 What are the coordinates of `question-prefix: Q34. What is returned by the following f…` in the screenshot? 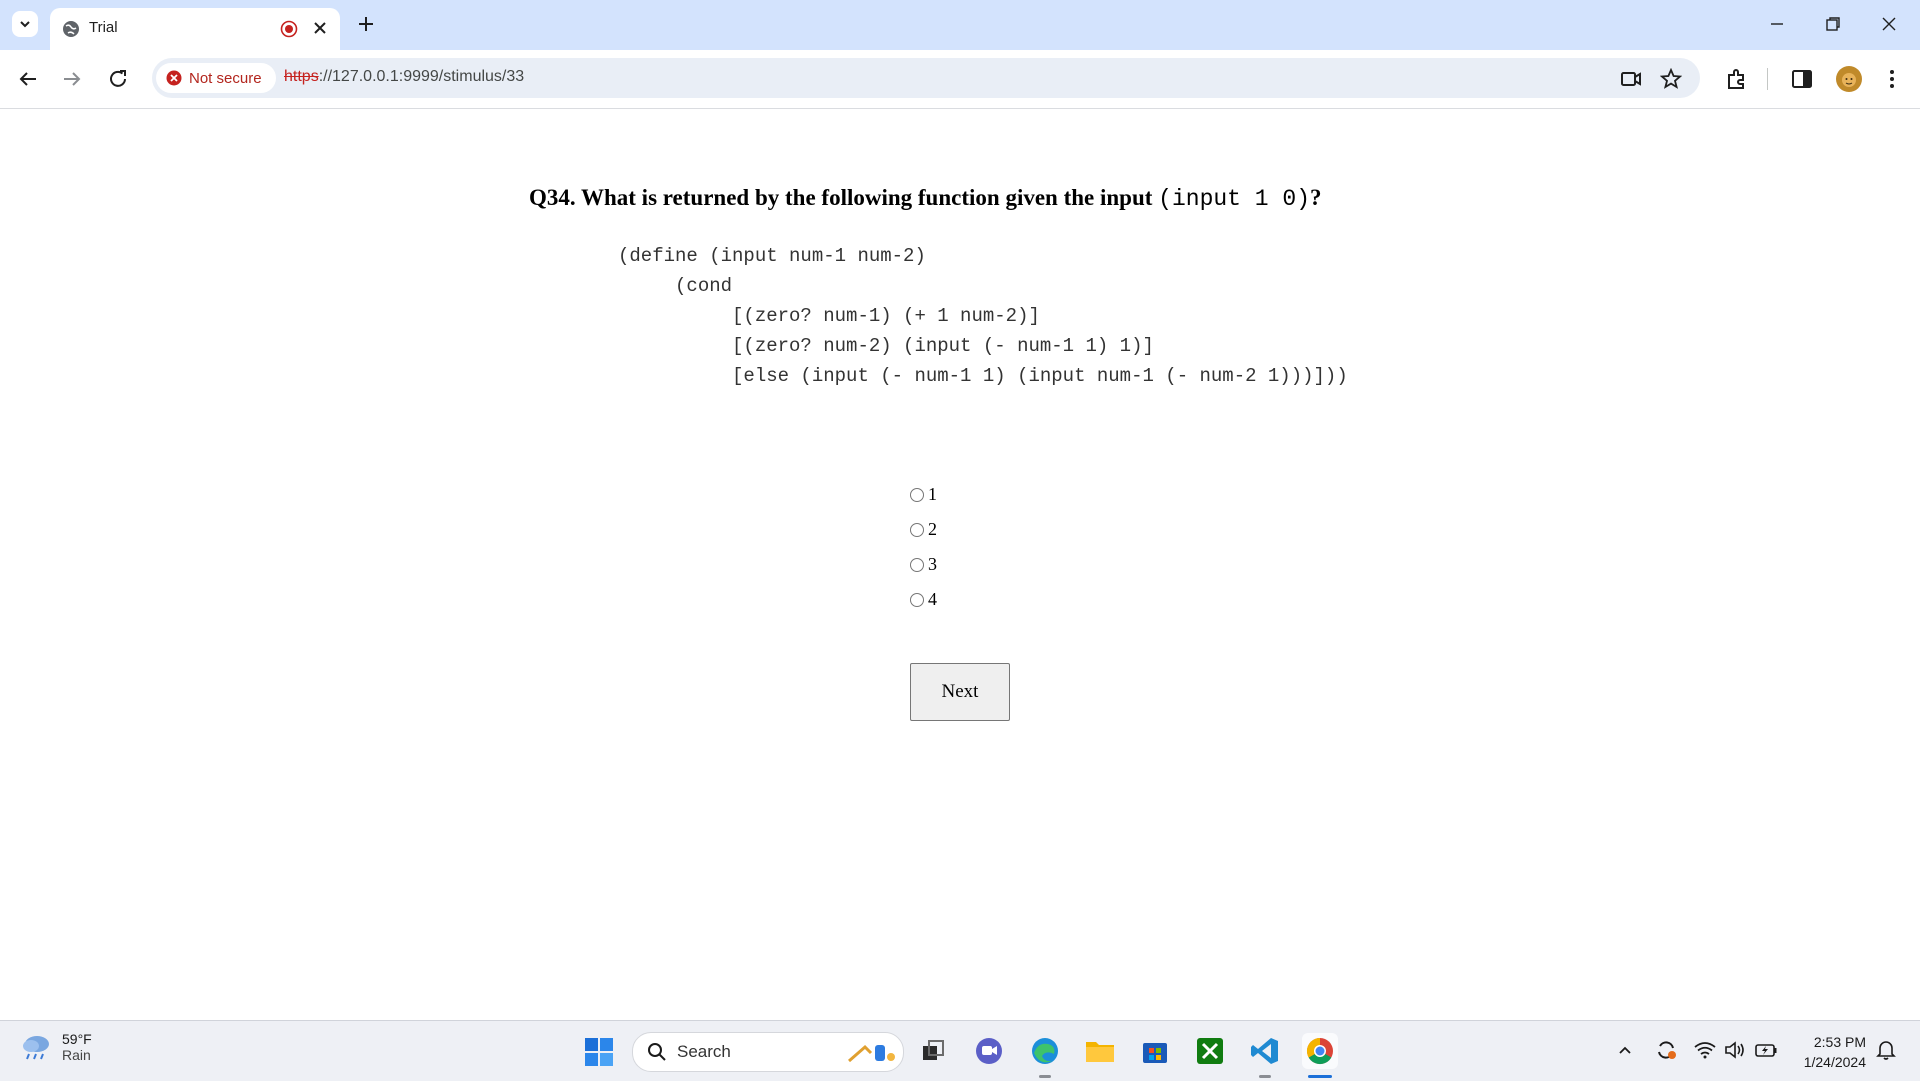 It's located at (844, 197).